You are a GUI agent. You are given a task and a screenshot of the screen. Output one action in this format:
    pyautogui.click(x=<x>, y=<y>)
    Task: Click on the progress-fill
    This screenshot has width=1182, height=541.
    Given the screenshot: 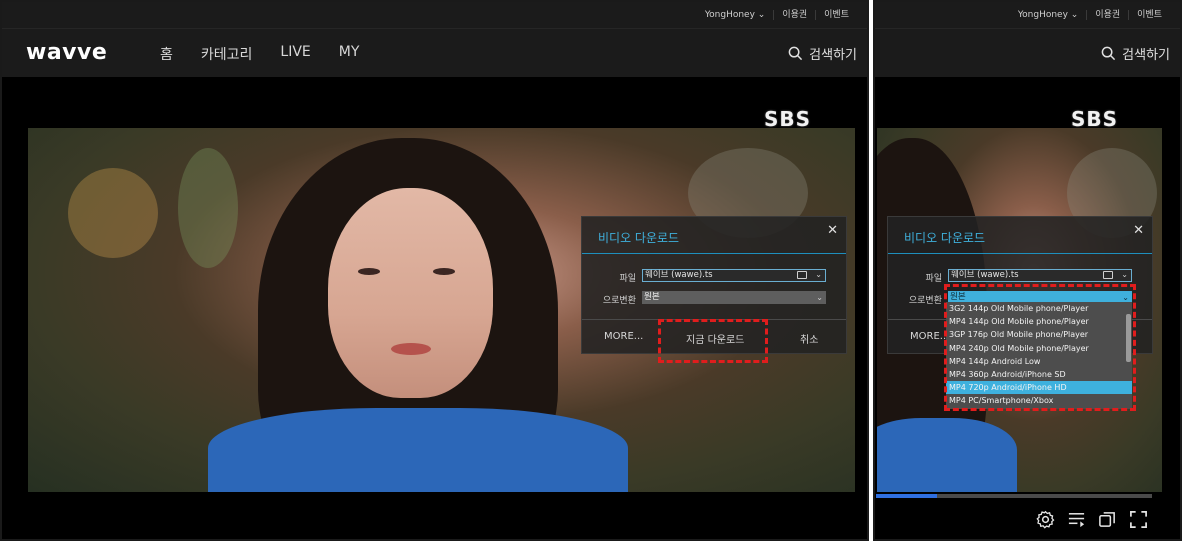 What is the action you would take?
    pyautogui.click(x=906, y=496)
    